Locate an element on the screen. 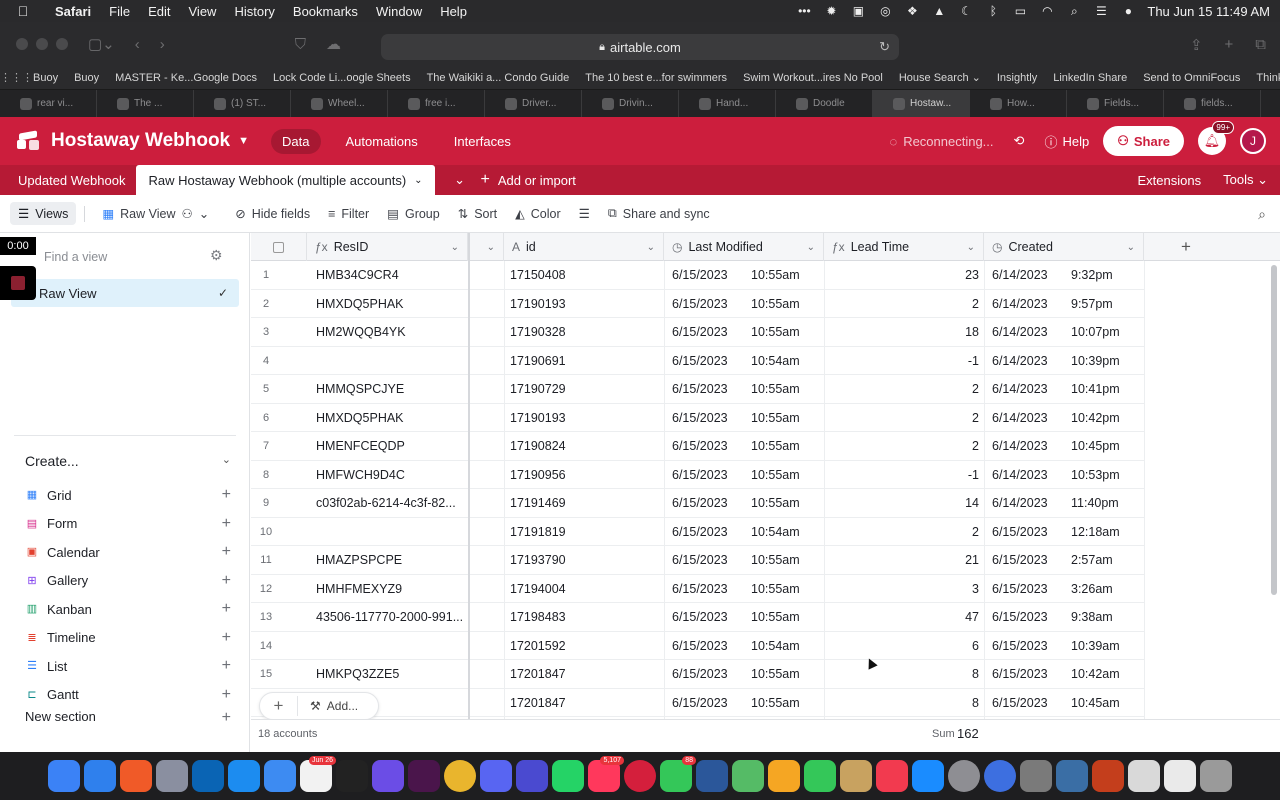 The height and width of the screenshot is (800, 1280). hidden-column-stub: ⌄ is located at coordinates (487, 247).